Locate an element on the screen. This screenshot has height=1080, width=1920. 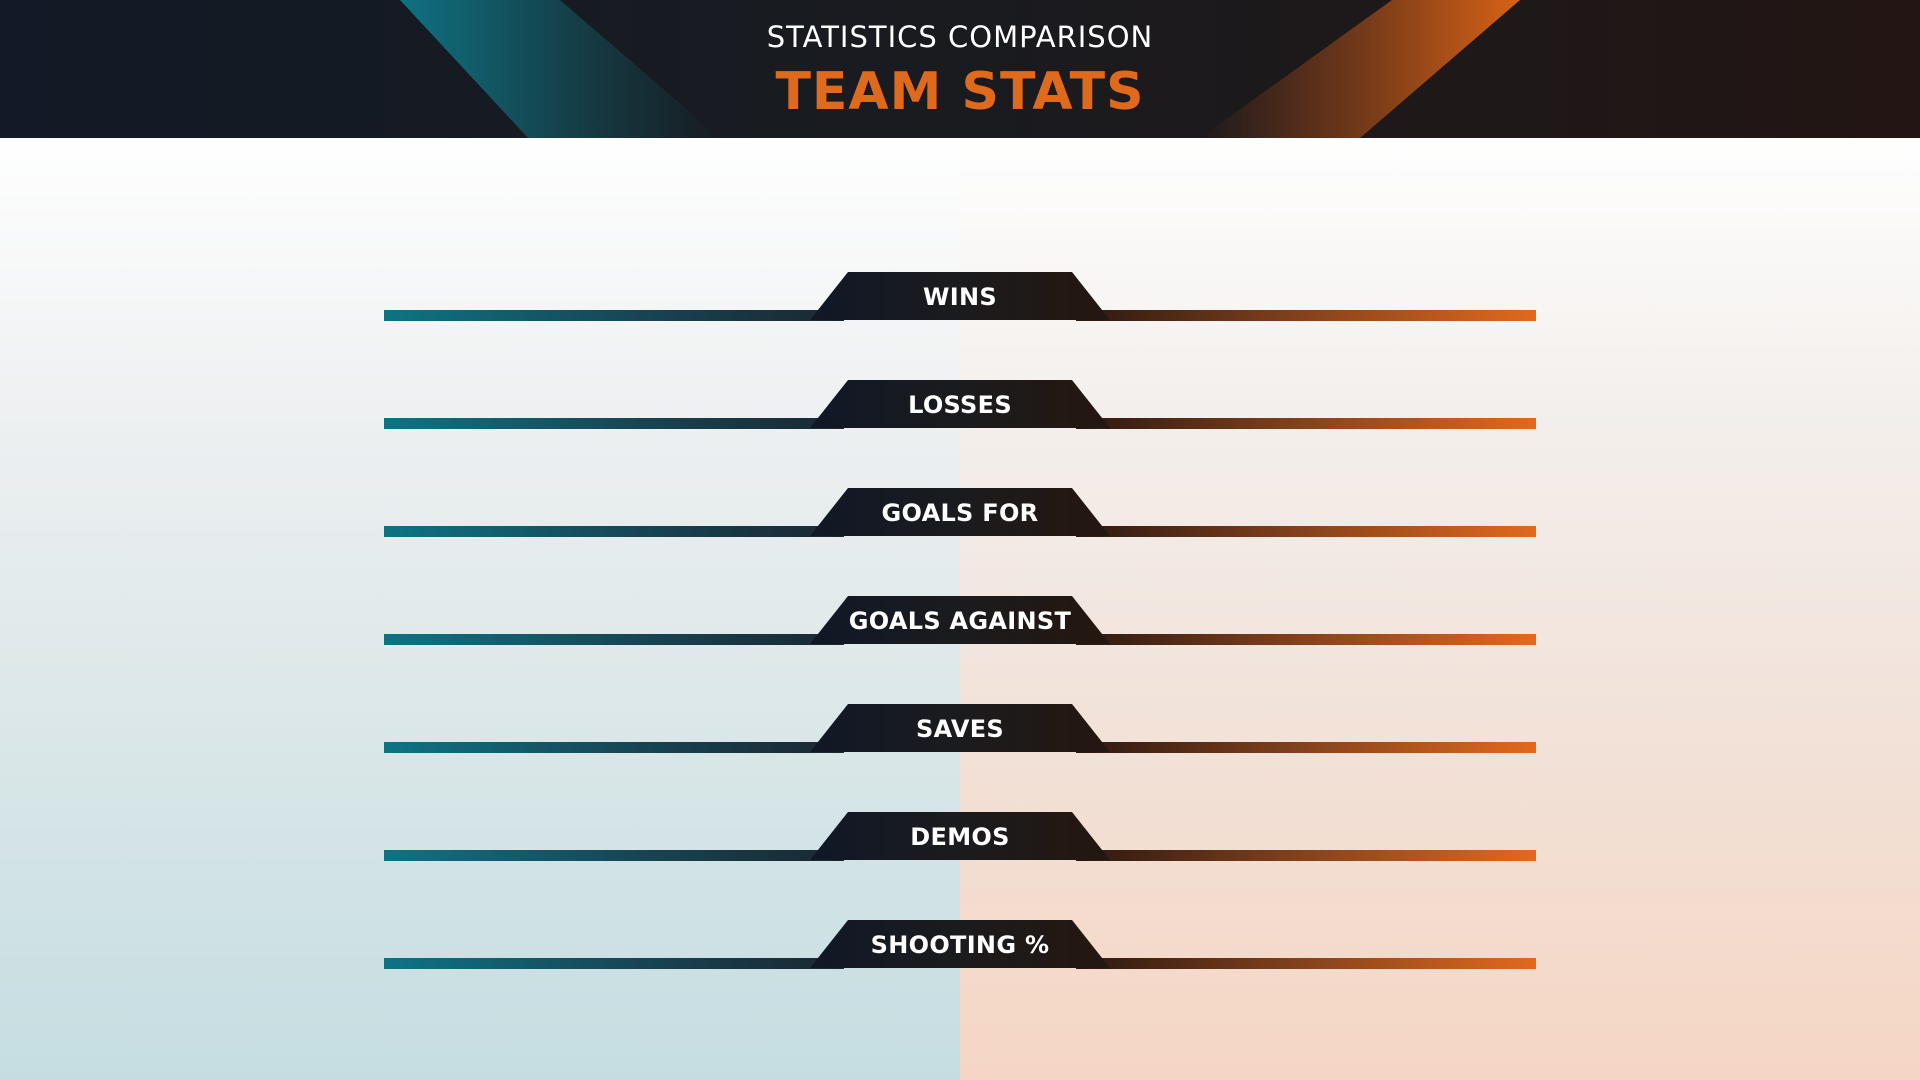
stat-label-tab: SHOOTING % is located at coordinates (960, 944).